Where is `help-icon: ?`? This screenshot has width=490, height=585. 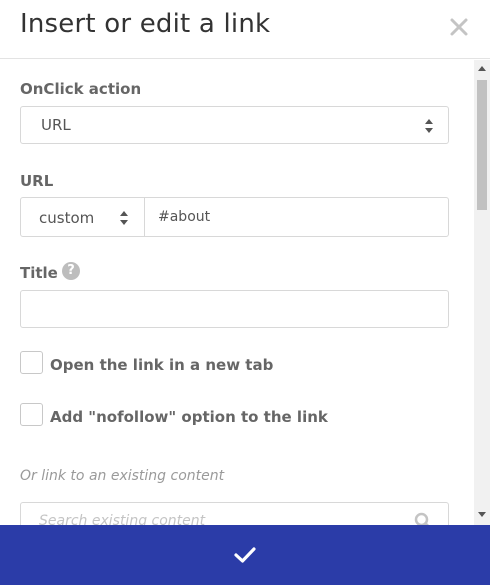
help-icon: ? is located at coordinates (71, 271).